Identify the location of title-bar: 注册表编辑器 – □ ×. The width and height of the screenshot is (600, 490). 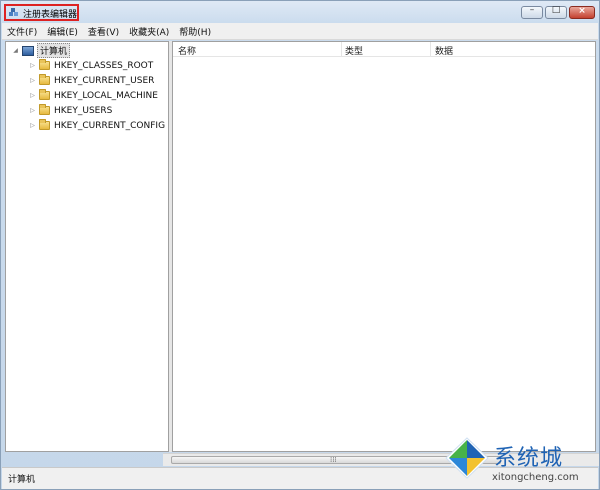
(300, 12).